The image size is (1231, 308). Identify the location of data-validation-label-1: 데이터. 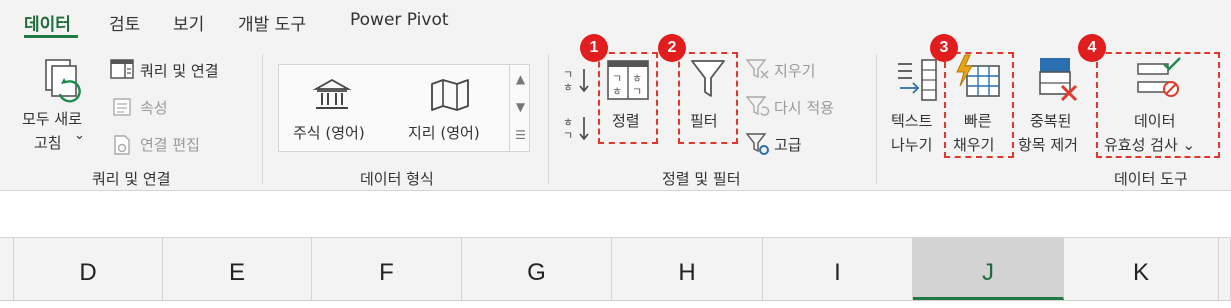
(1155, 121).